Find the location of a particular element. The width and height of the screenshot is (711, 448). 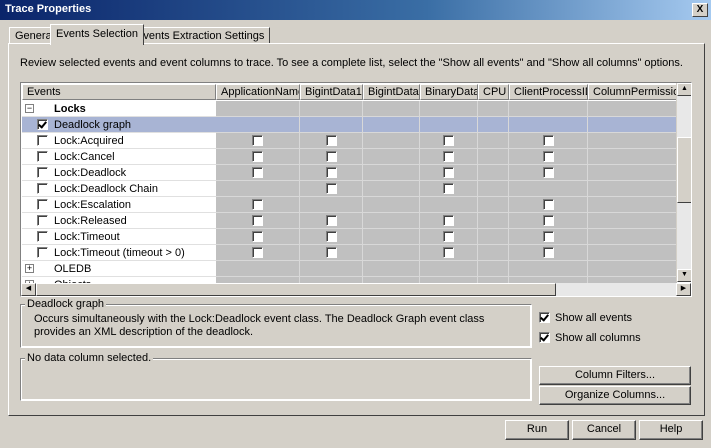

event-cell: Lock:Timeout (timeout > 0) is located at coordinates (119, 253).